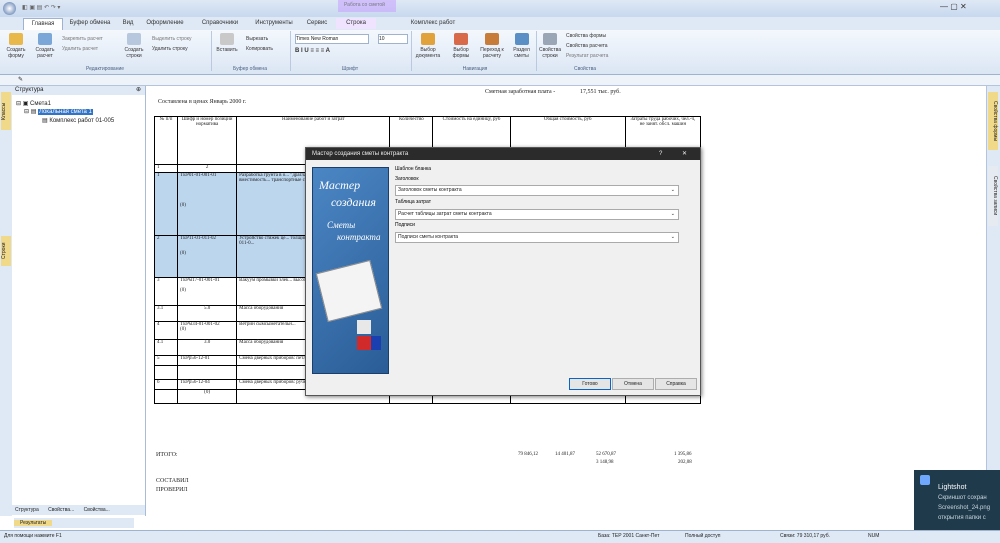 This screenshot has width=1000, height=543. I want to click on row-props-button: Свойства строки, so click(550, 46).